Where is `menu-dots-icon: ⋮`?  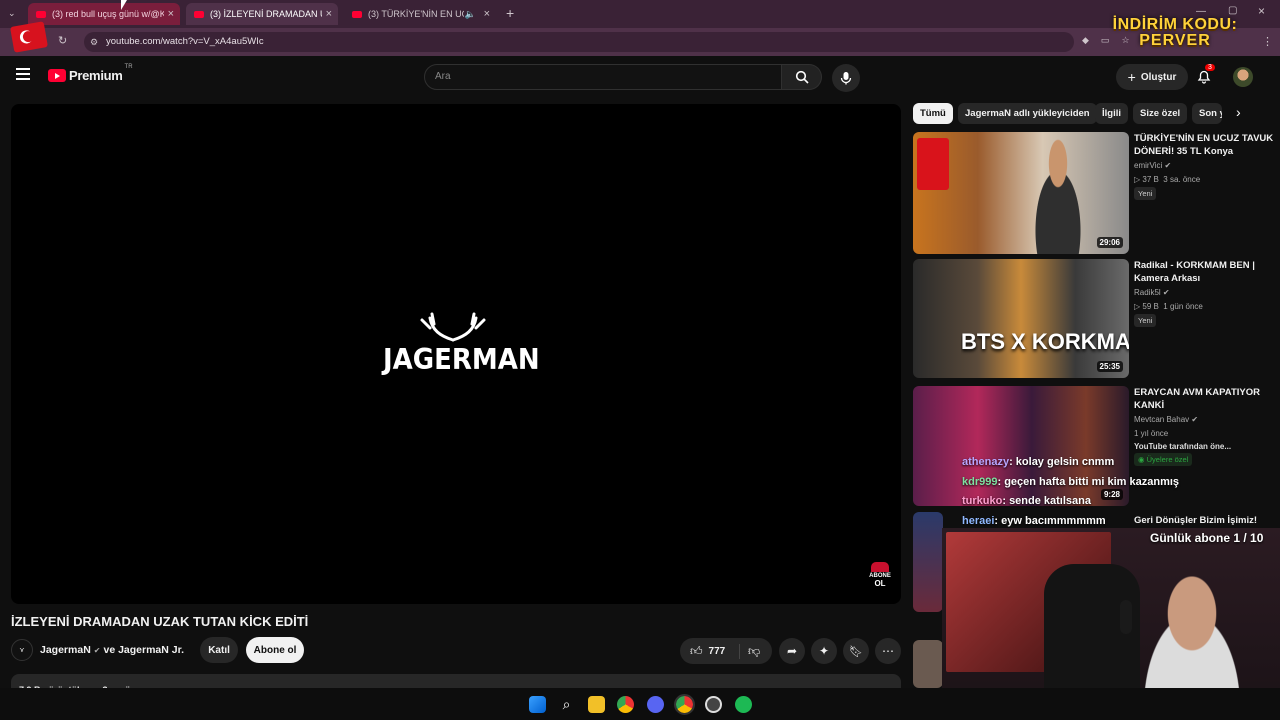 menu-dots-icon: ⋮ is located at coordinates (1267, 41).